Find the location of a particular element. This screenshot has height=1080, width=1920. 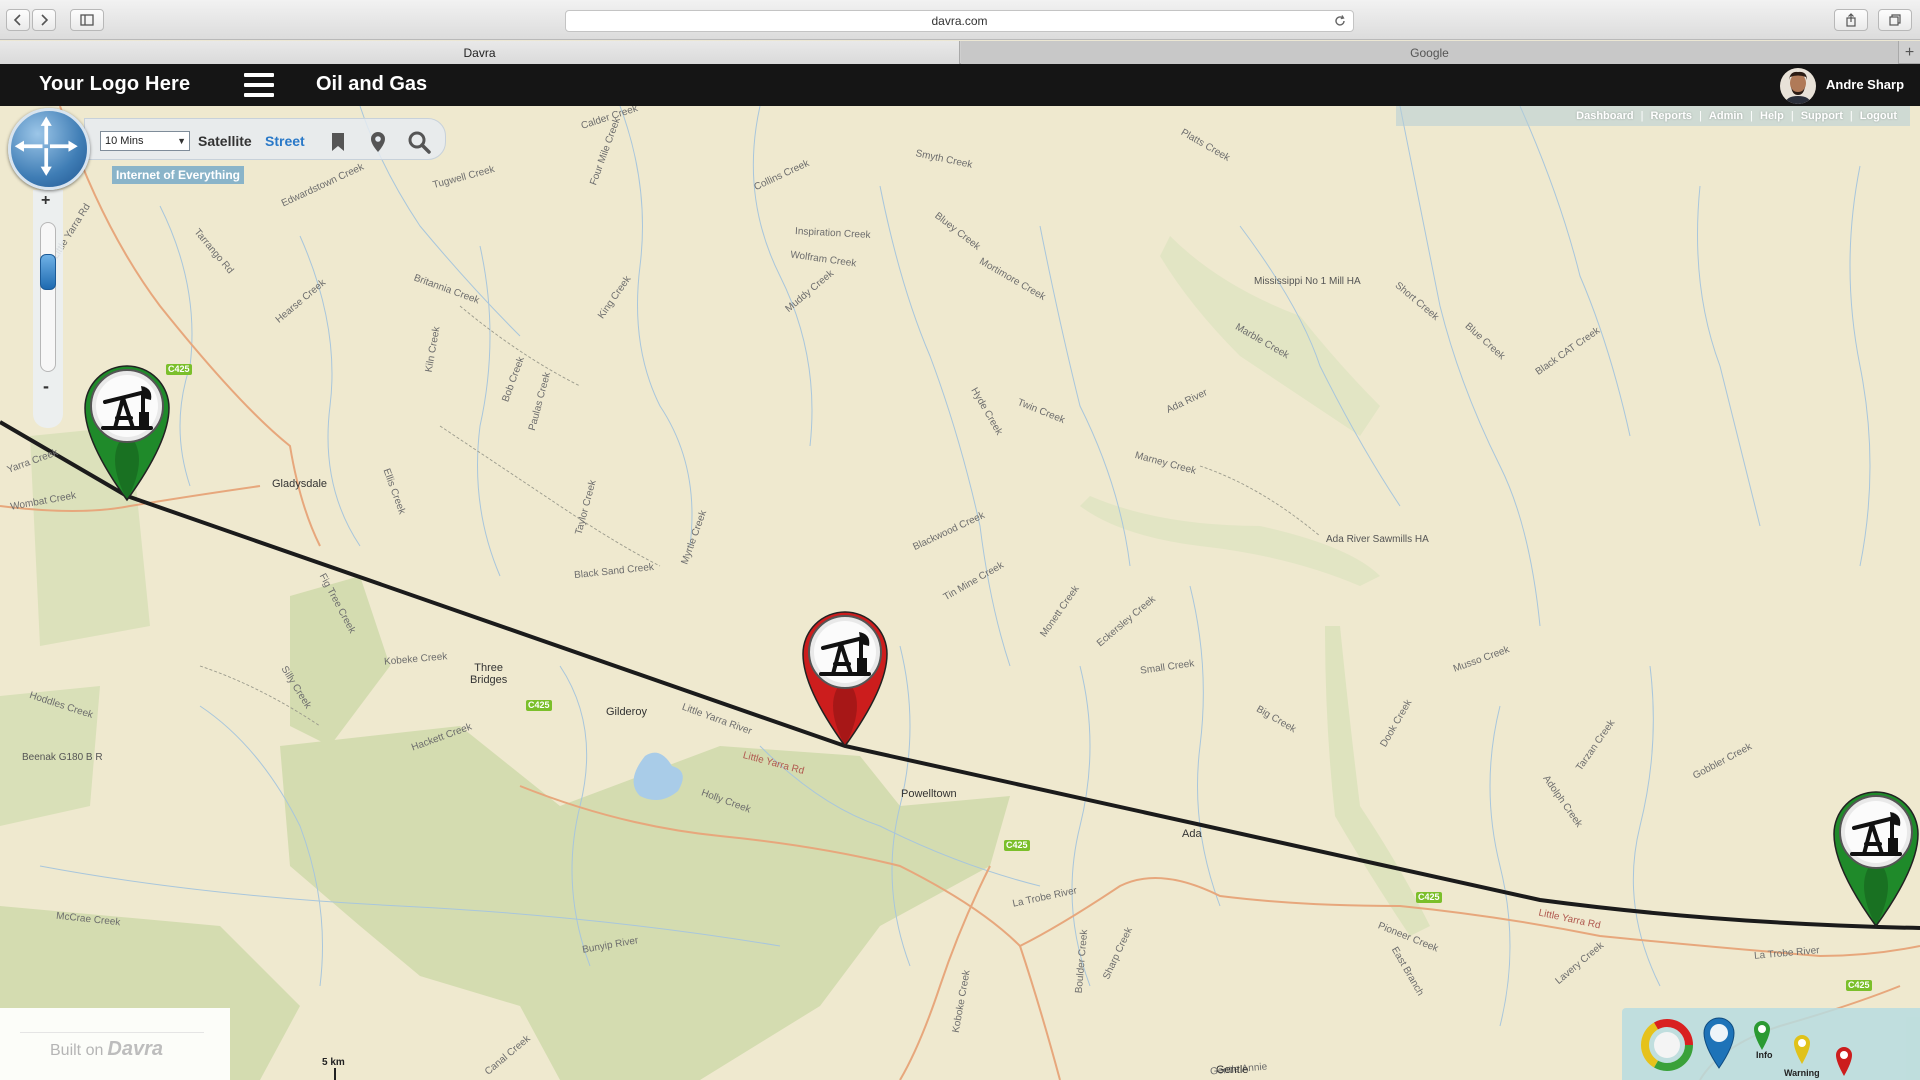

back-button is located at coordinates (18, 20).